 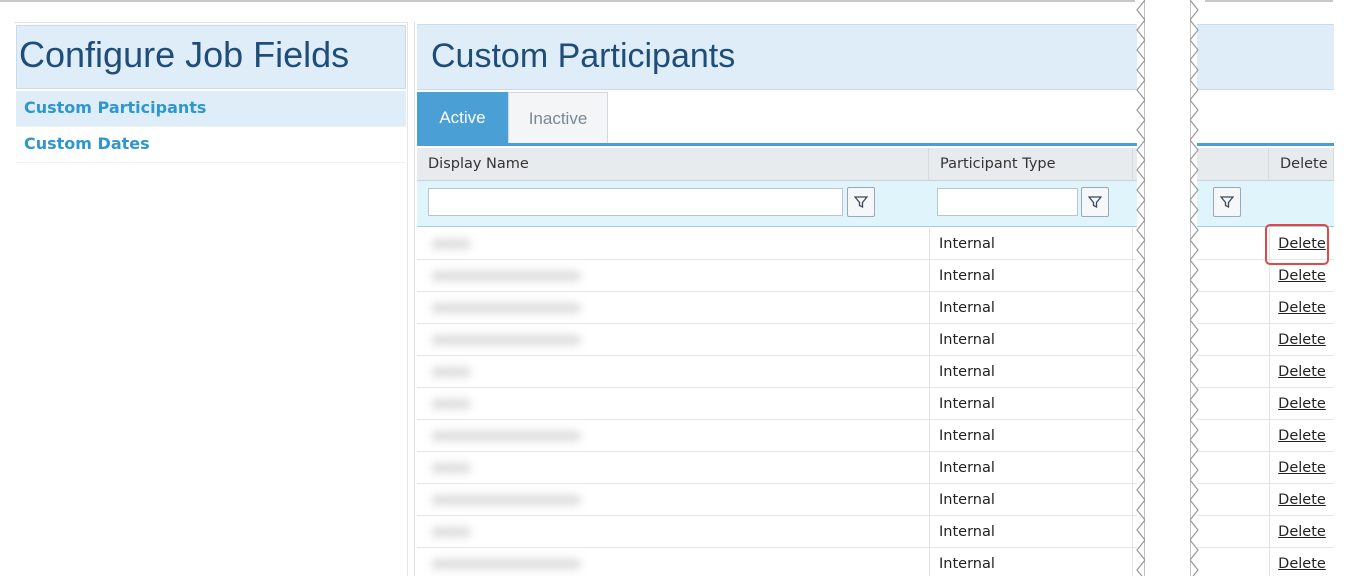 What do you see at coordinates (1269, 1) in the screenshot?
I see `top-divider-right` at bounding box center [1269, 1].